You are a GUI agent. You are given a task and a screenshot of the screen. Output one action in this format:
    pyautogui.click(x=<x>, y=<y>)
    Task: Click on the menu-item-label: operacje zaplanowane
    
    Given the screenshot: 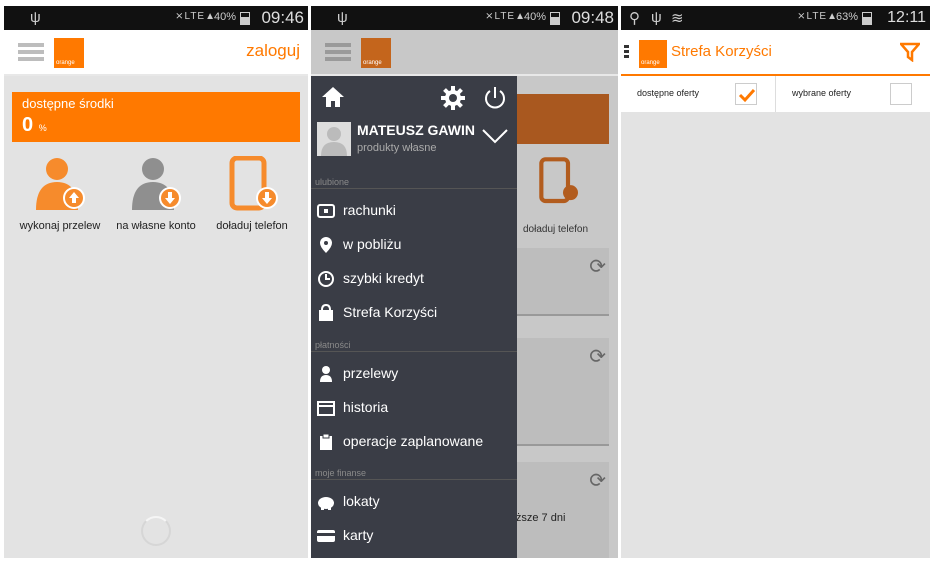 What is the action you would take?
    pyautogui.click(x=413, y=441)
    